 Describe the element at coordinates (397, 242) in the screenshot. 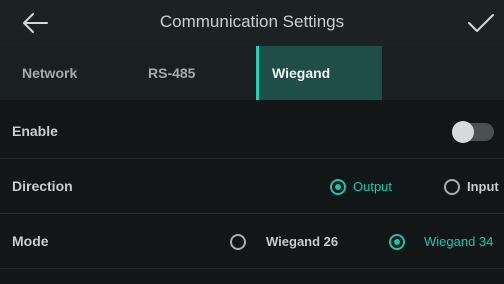

I see `mode-wiegand34-radio` at that location.